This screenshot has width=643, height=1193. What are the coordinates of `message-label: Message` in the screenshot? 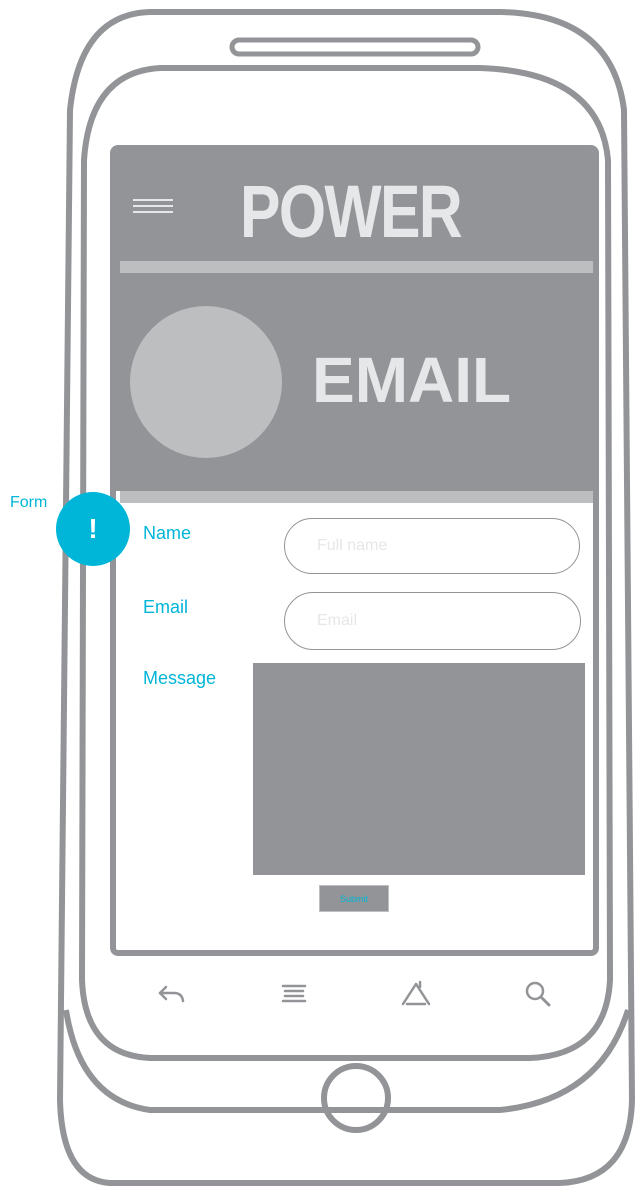 It's located at (180, 678).